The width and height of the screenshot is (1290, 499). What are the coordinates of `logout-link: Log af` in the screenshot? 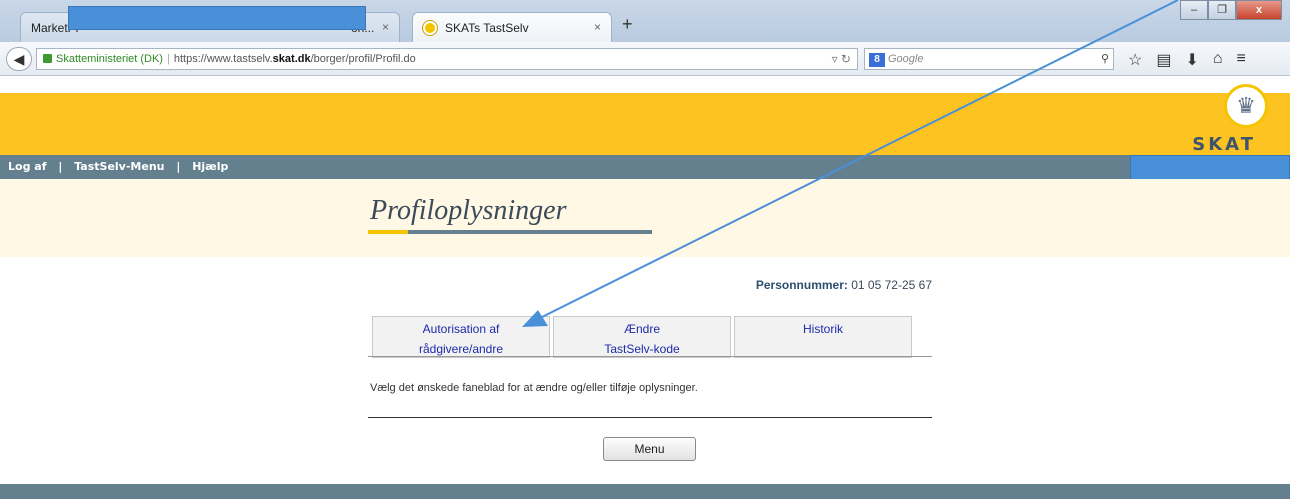 It's located at (27, 166).